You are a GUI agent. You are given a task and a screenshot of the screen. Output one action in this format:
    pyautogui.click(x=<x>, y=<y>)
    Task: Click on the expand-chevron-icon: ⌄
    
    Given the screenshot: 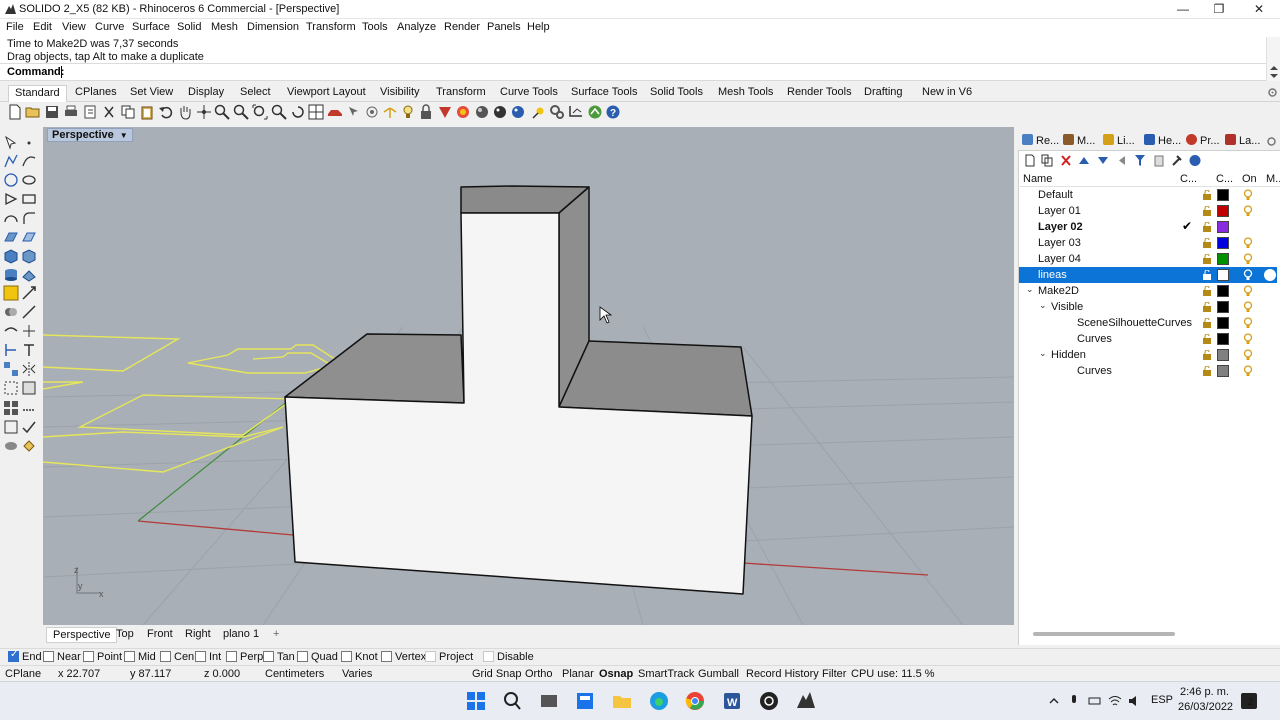 What is the action you would take?
    pyautogui.click(x=1030, y=289)
    